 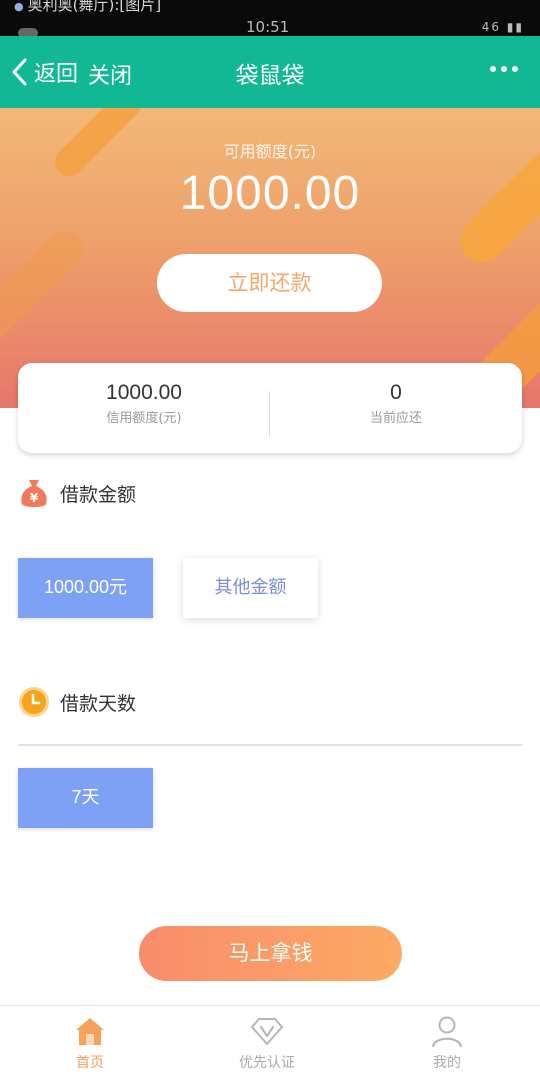 I want to click on tab-home: 首页, so click(x=90, y=1043).